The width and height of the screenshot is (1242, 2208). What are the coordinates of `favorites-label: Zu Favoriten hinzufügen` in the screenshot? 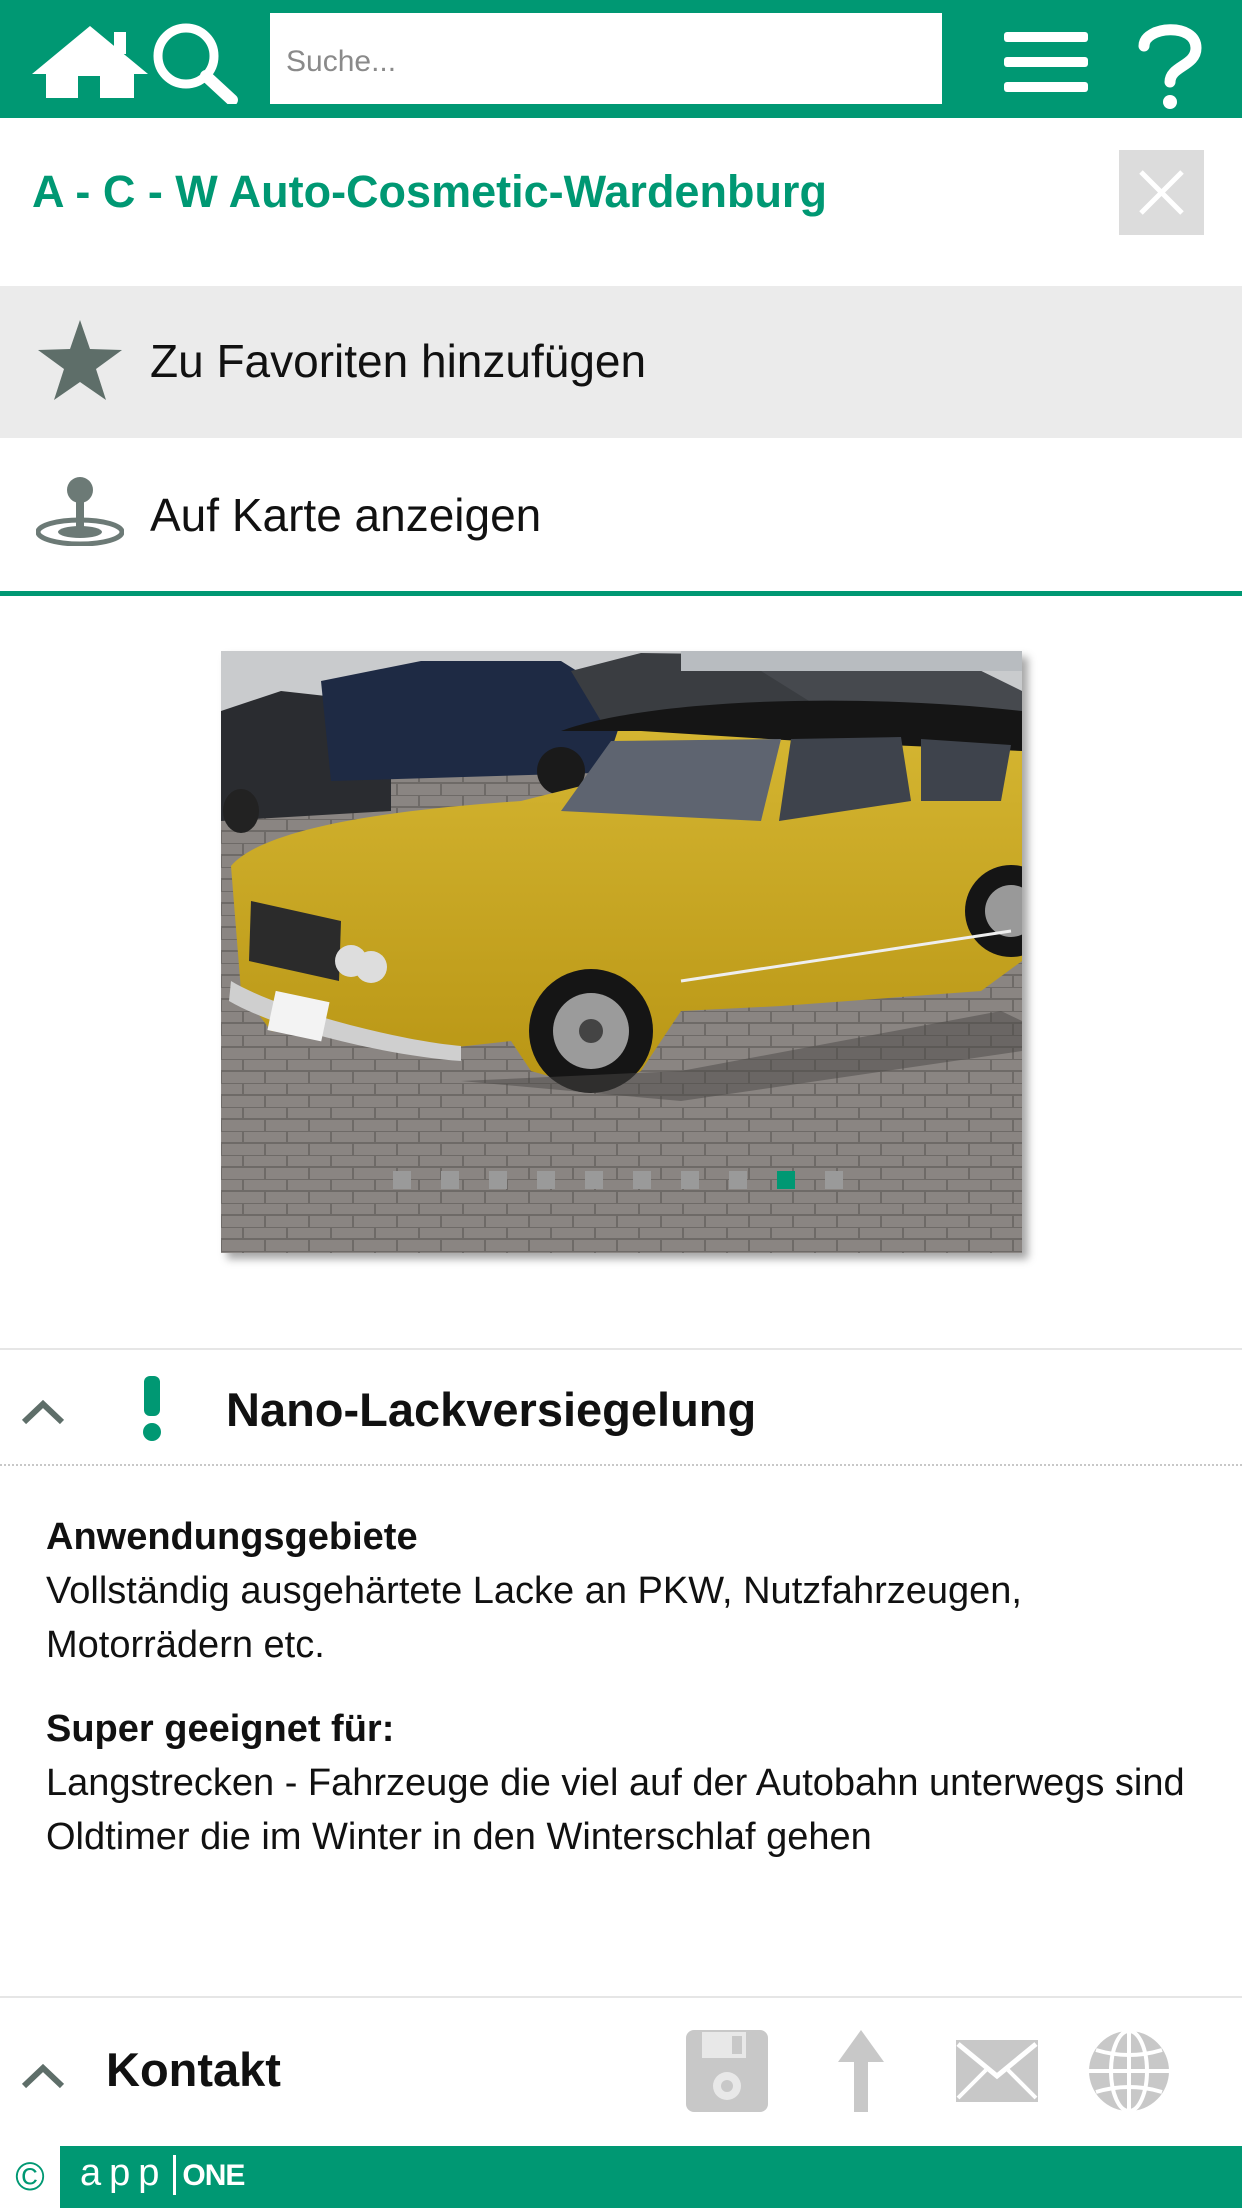 It's located at (398, 361).